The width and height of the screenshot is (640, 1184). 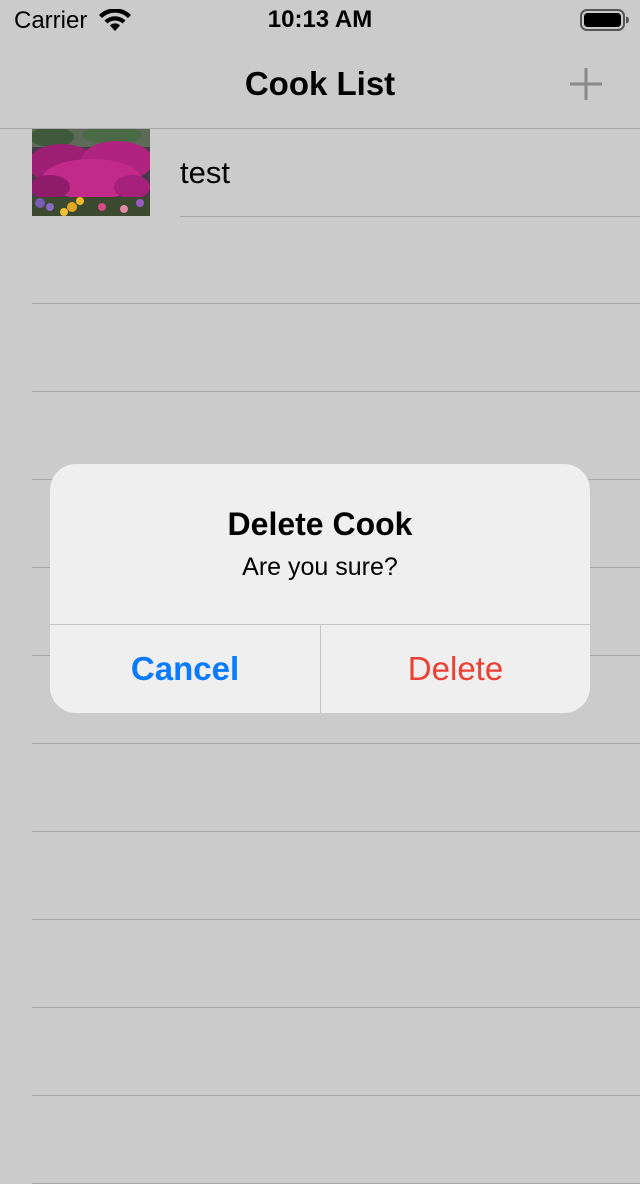 What do you see at coordinates (90, 171) in the screenshot?
I see `cook-thumbnail` at bounding box center [90, 171].